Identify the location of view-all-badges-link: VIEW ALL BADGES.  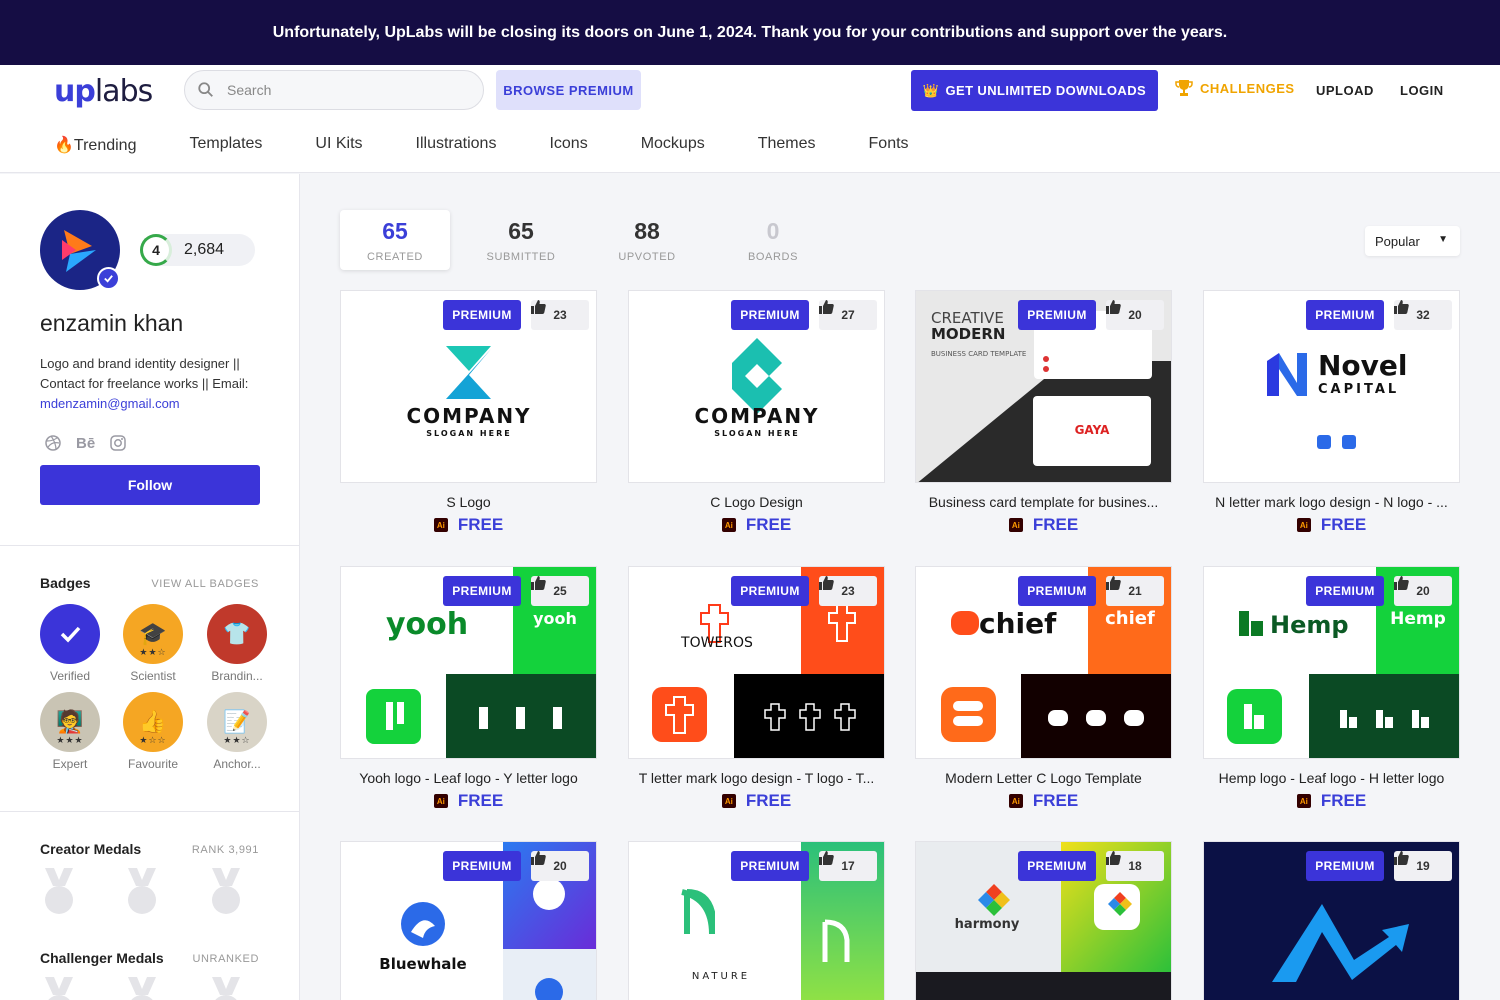
(205, 584).